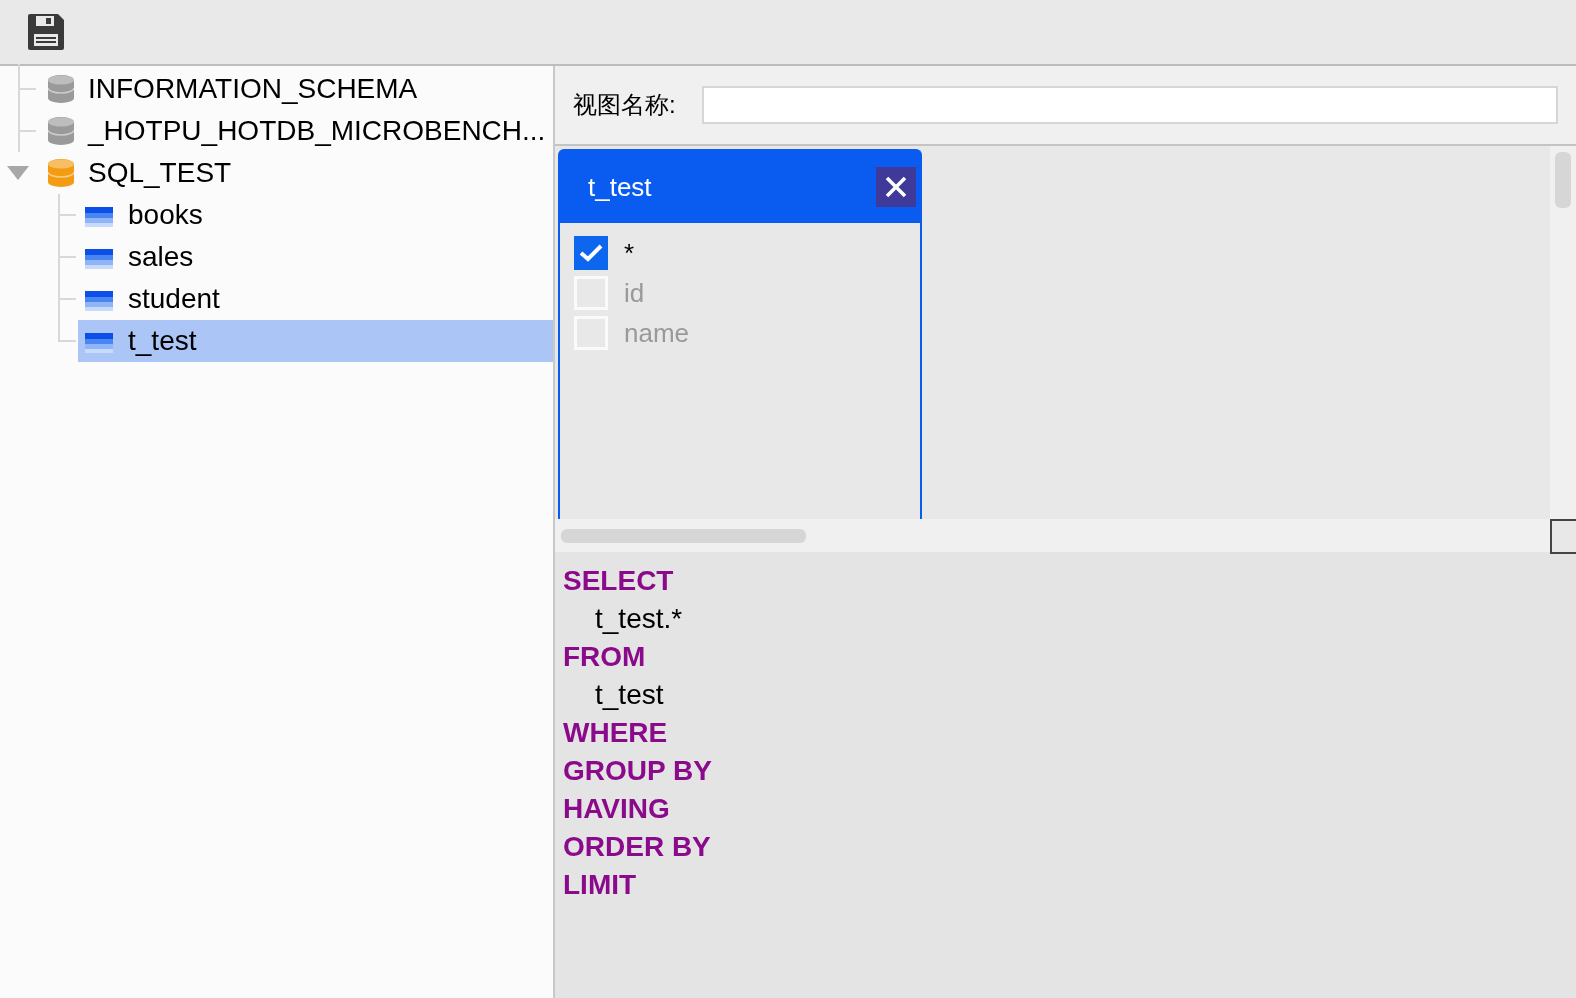 Image resolution: width=1576 pixels, height=998 pixels. What do you see at coordinates (620, 187) in the screenshot?
I see `table-card-title: t_test` at bounding box center [620, 187].